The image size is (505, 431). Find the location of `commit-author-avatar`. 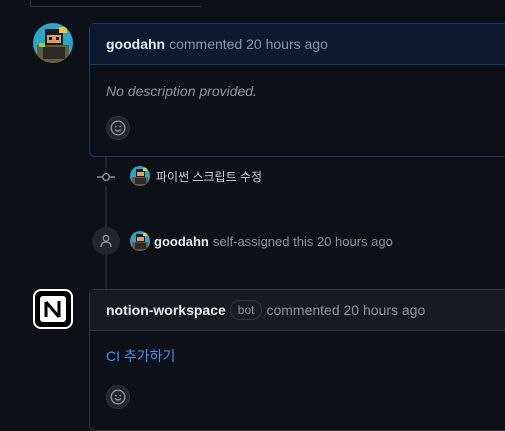

commit-author-avatar is located at coordinates (140, 176).